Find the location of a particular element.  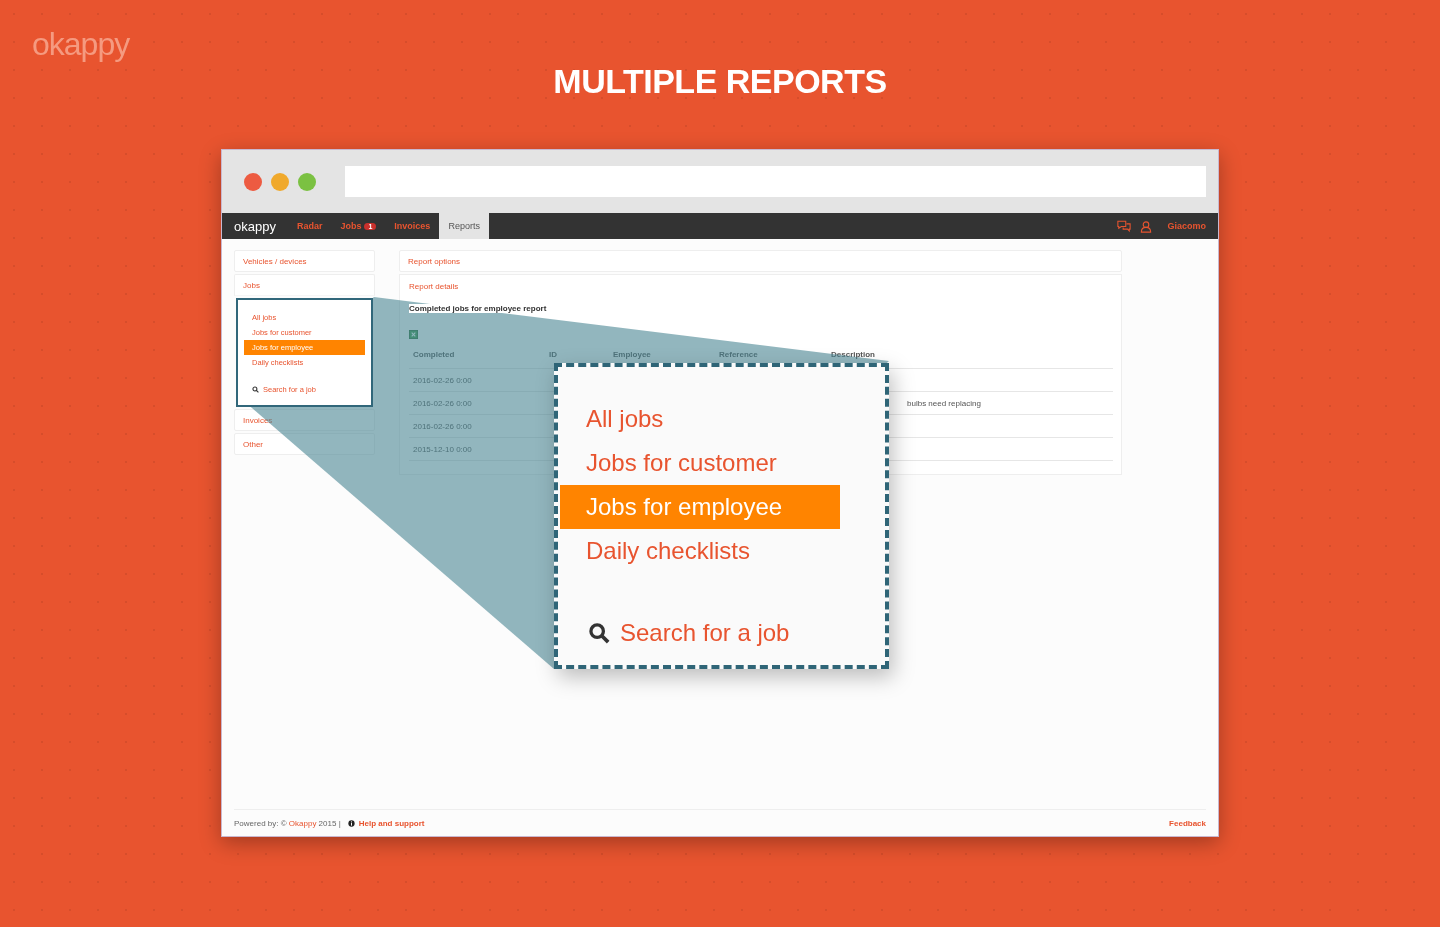

maximize-dot-icon is located at coordinates (307, 181).